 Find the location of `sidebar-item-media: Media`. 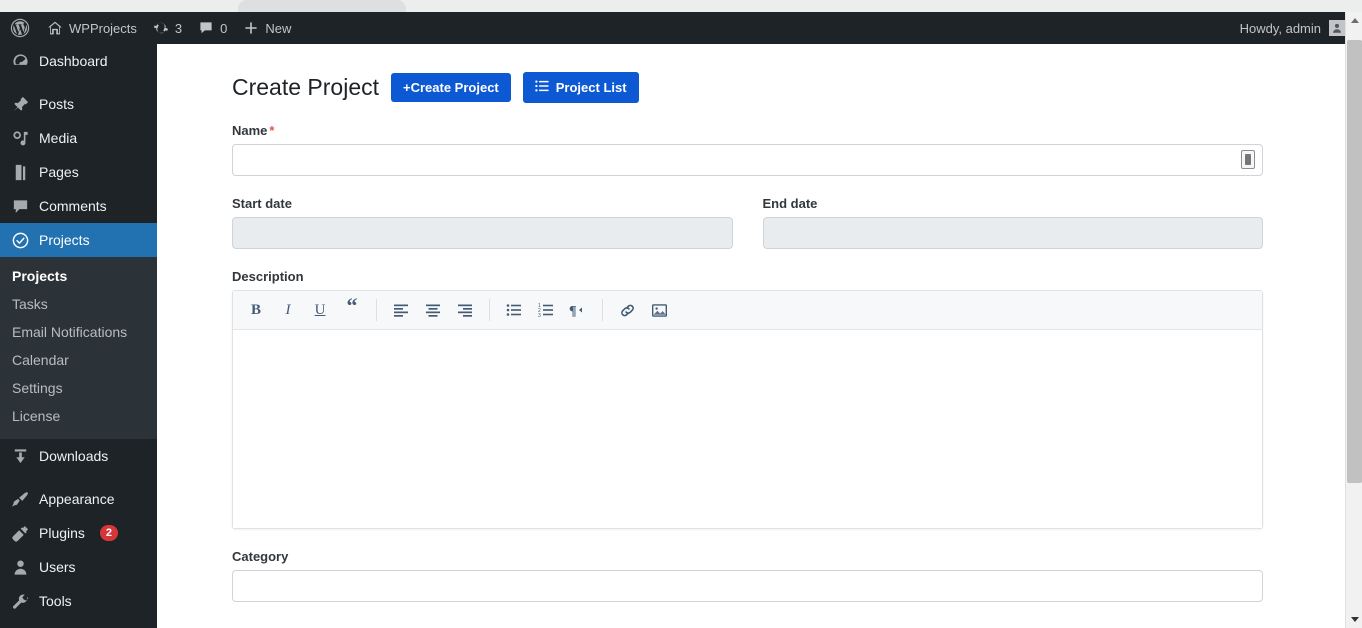

sidebar-item-media: Media is located at coordinates (78, 138).